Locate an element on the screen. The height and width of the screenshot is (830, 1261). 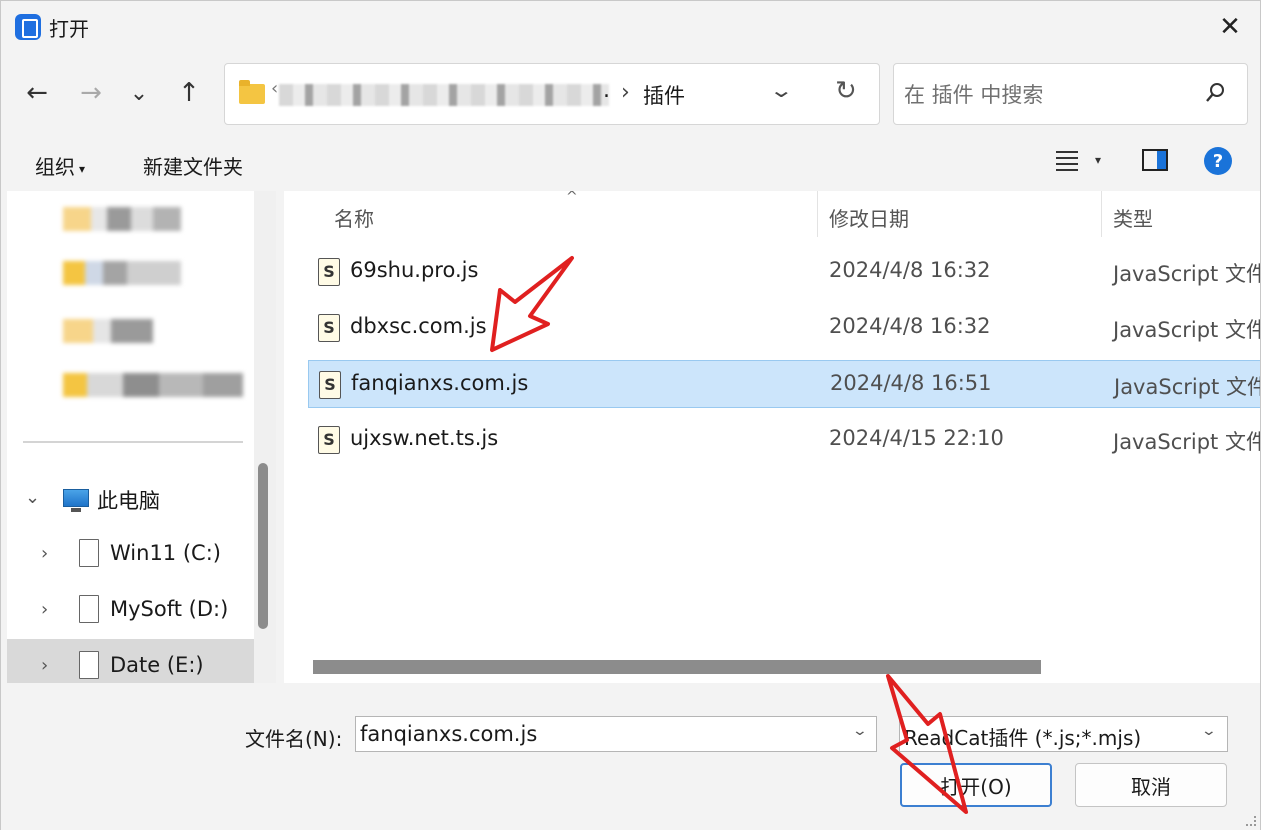
redacted-path is located at coordinates (444, 95).